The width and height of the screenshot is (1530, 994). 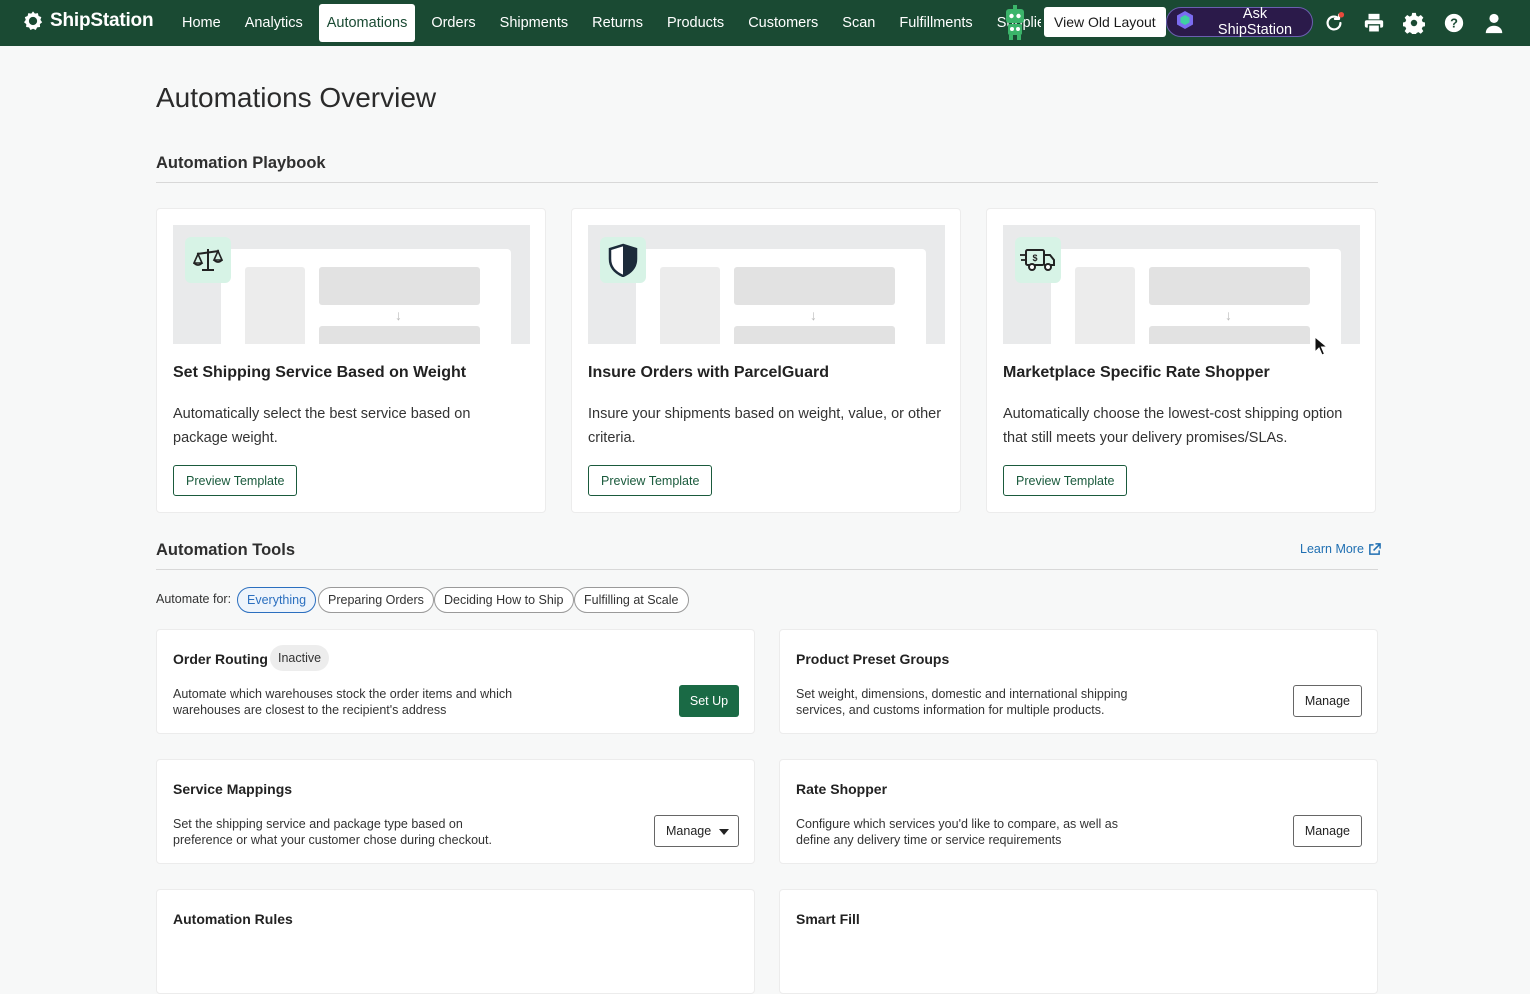 I want to click on template-illustration: ↓ $, so click(x=1181, y=284).